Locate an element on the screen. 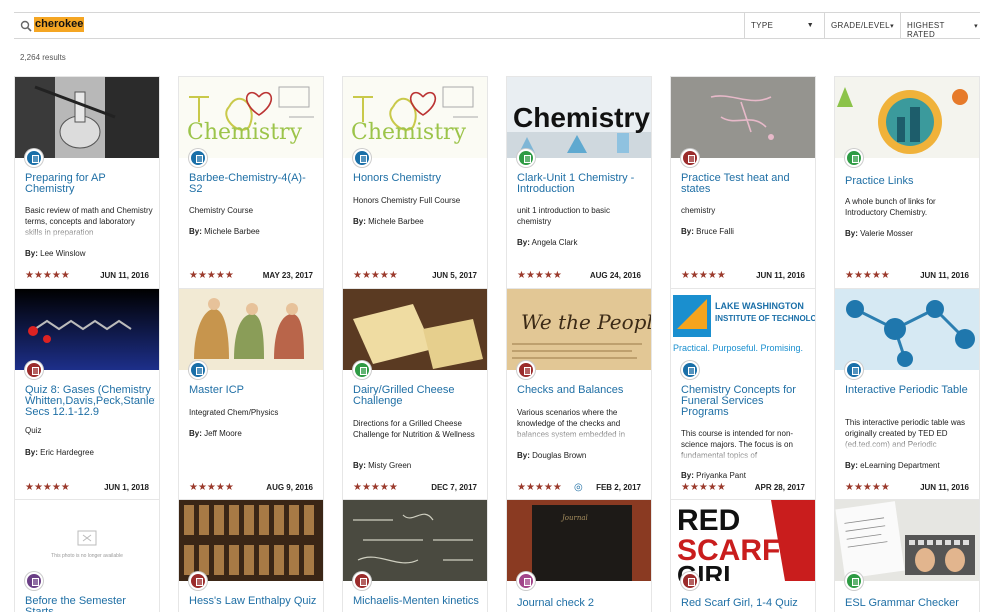 This screenshot has width=999, height=612. resource-card: ESL Grammar Checker is located at coordinates (907, 555).